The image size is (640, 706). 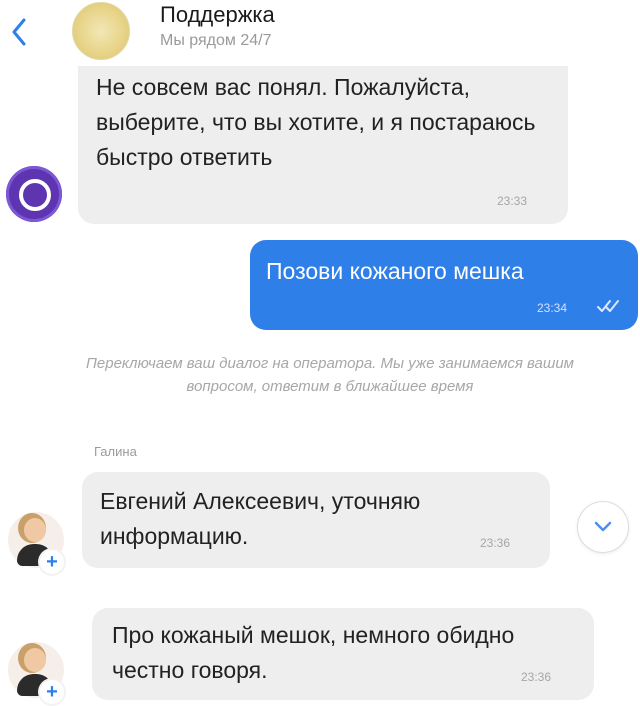 I want to click on scroll-down-button, so click(x=603, y=527).